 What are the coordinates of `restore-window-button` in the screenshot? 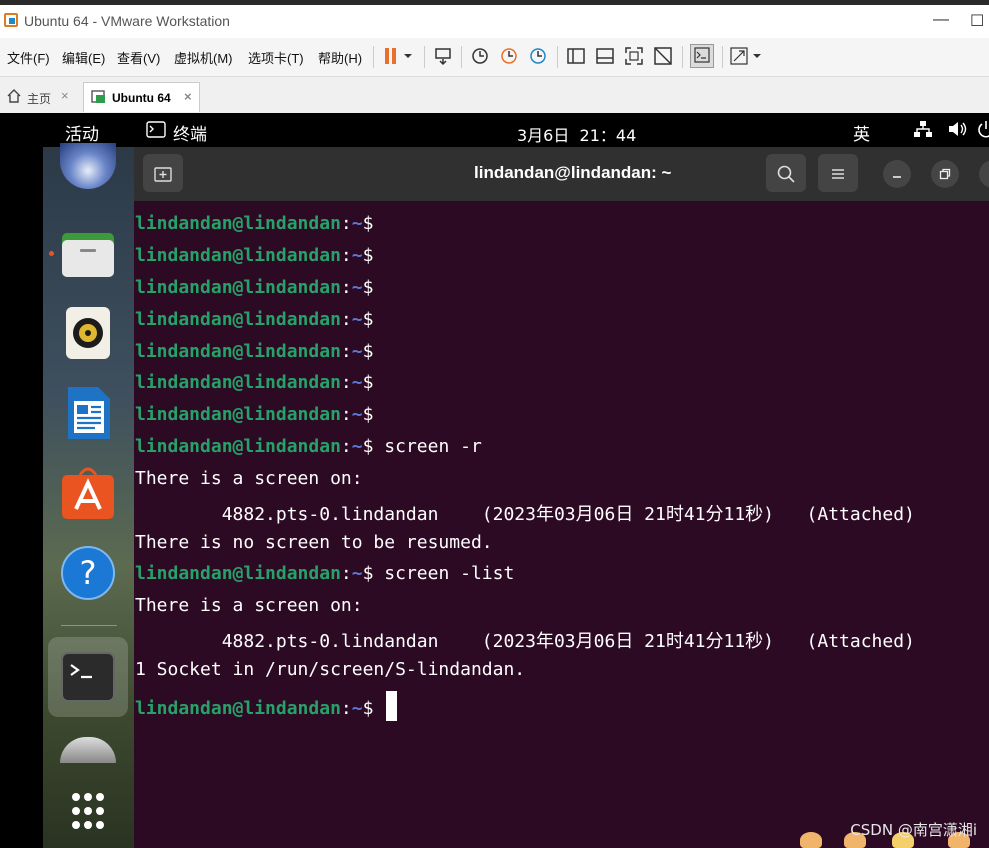 It's located at (945, 174).